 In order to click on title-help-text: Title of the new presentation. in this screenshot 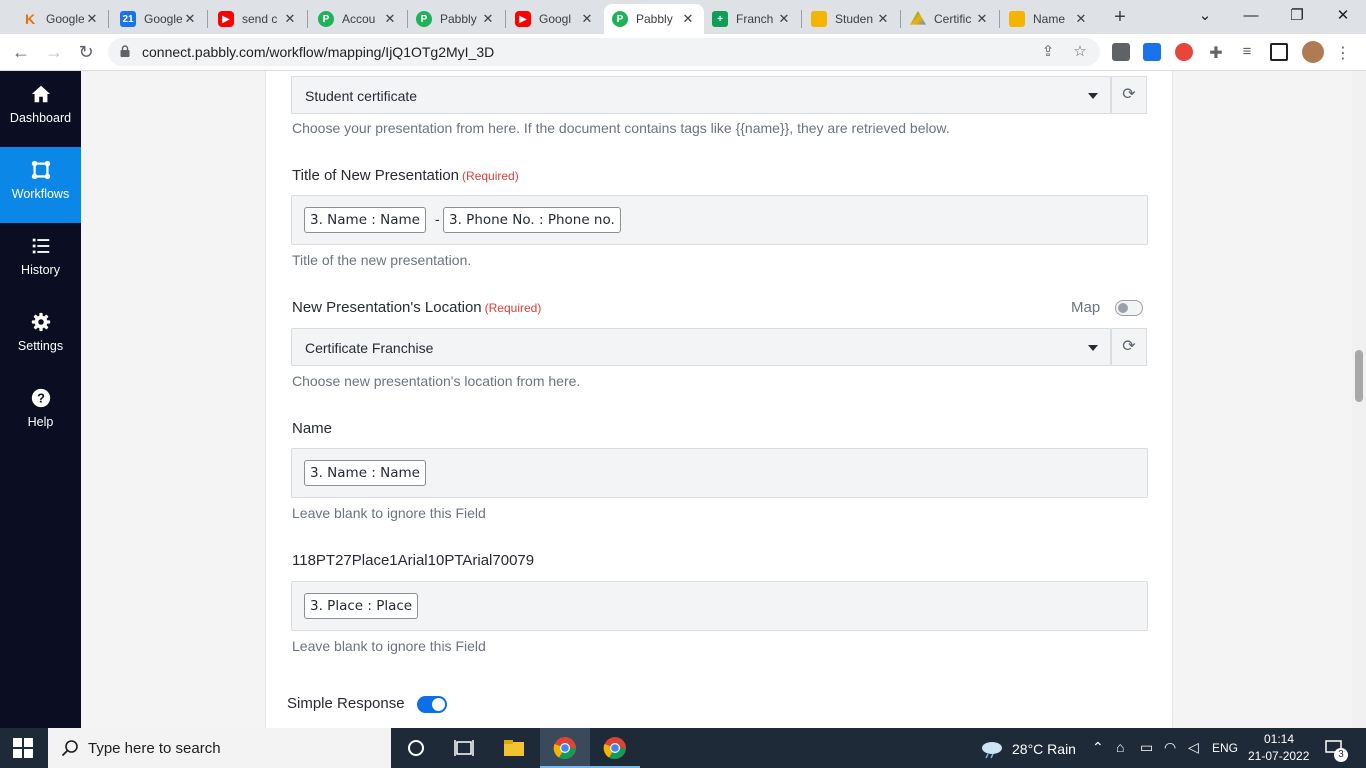, I will do `click(382, 260)`.